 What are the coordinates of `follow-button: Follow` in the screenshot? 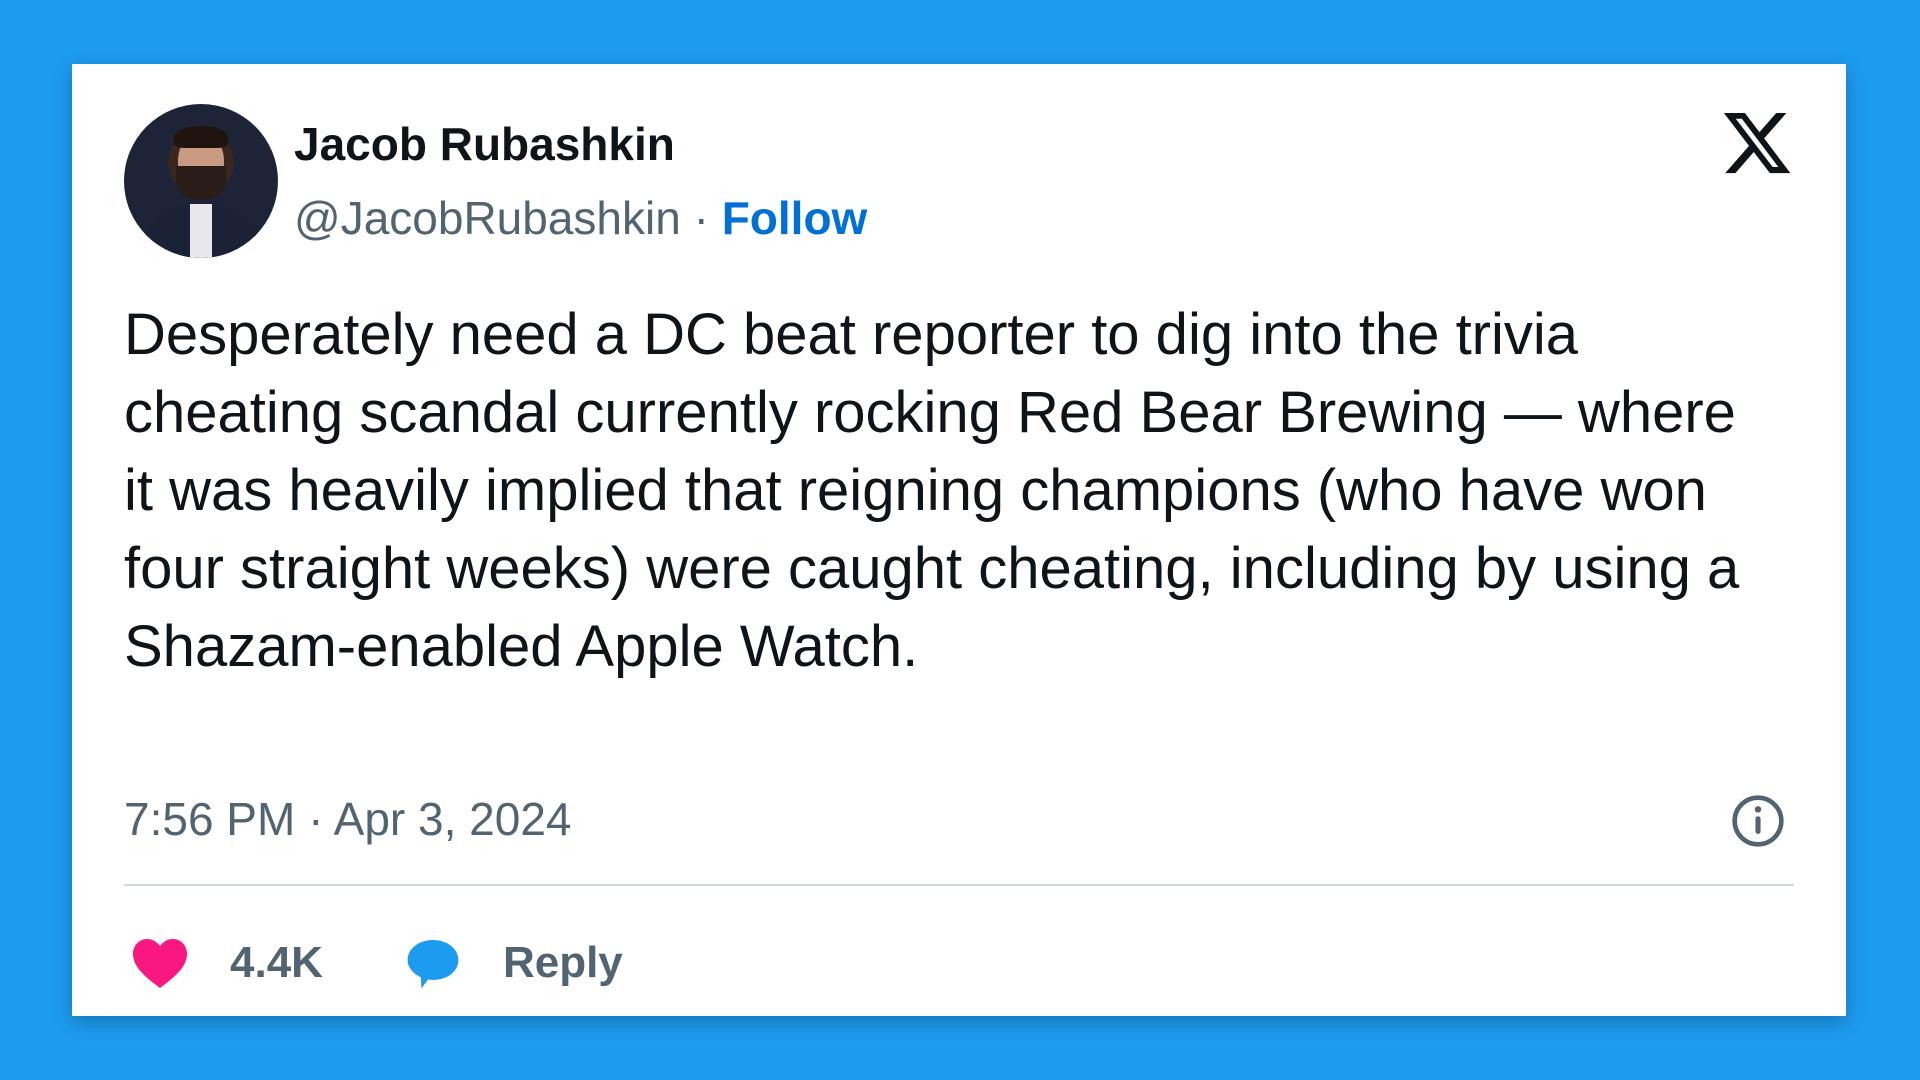 It's located at (795, 218).